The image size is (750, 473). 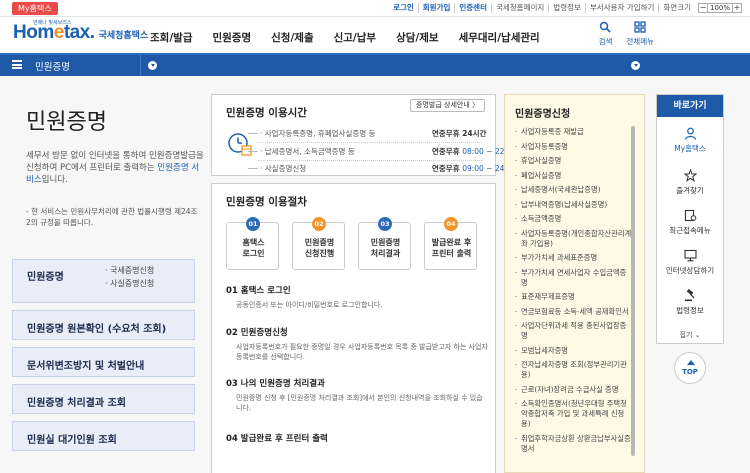 I want to click on breadcrumb-title: 민원증명, so click(x=52, y=67).